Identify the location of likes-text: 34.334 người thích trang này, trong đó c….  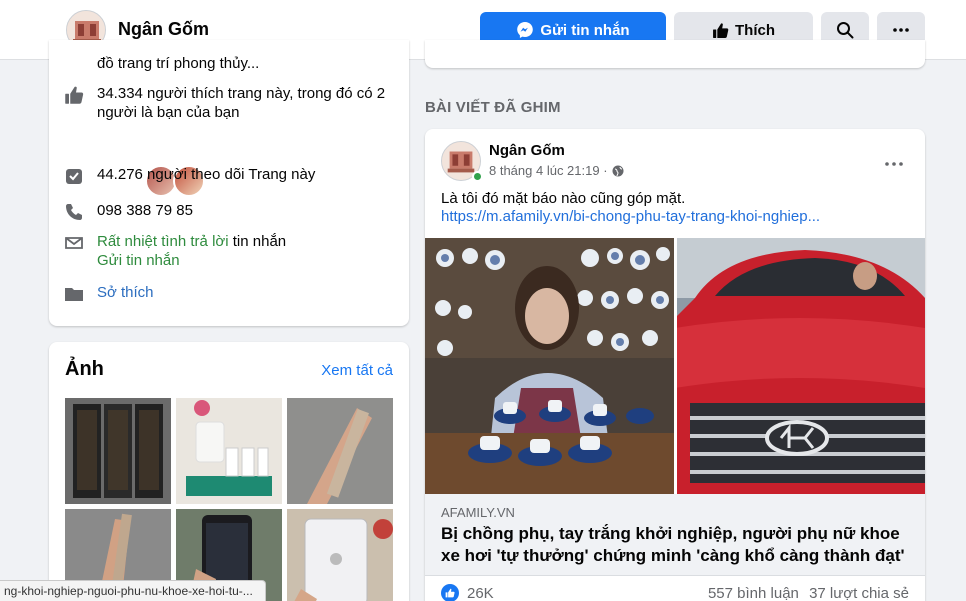
(241, 103).